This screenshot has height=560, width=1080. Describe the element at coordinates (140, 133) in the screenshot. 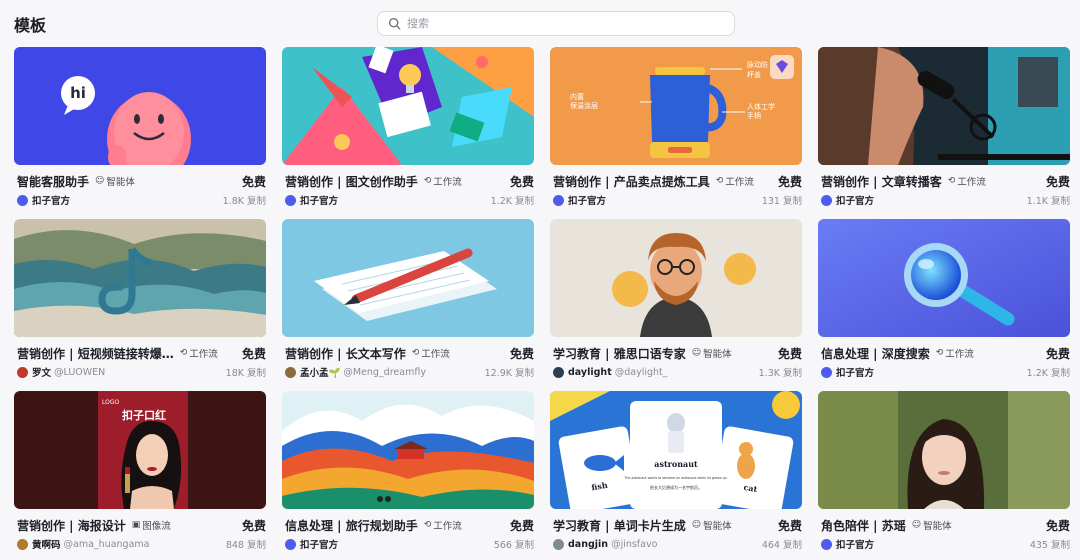

I see `template-card: hi 智能客服助手 ☺ 智能体 免费 扣子官方 1.8K 复制` at that location.